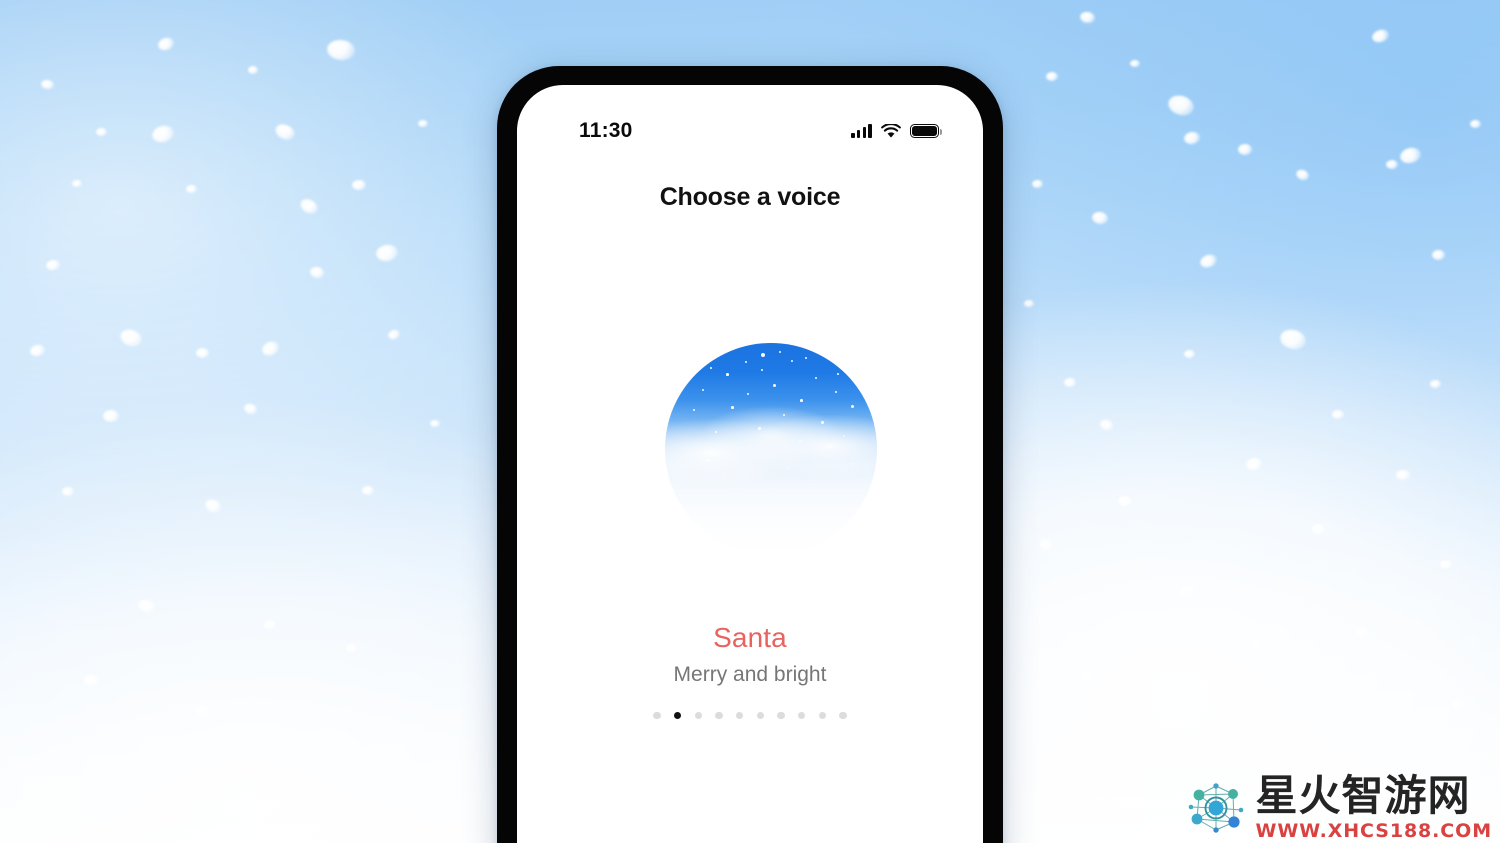 The image size is (1500, 843). What do you see at coordinates (750, 674) in the screenshot?
I see `voice-tagline: Merry and bright` at bounding box center [750, 674].